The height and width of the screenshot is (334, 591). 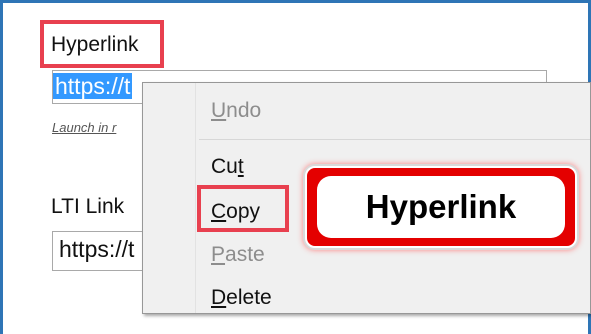 I want to click on hyperlink-selected-text: https://t, so click(x=93, y=86).